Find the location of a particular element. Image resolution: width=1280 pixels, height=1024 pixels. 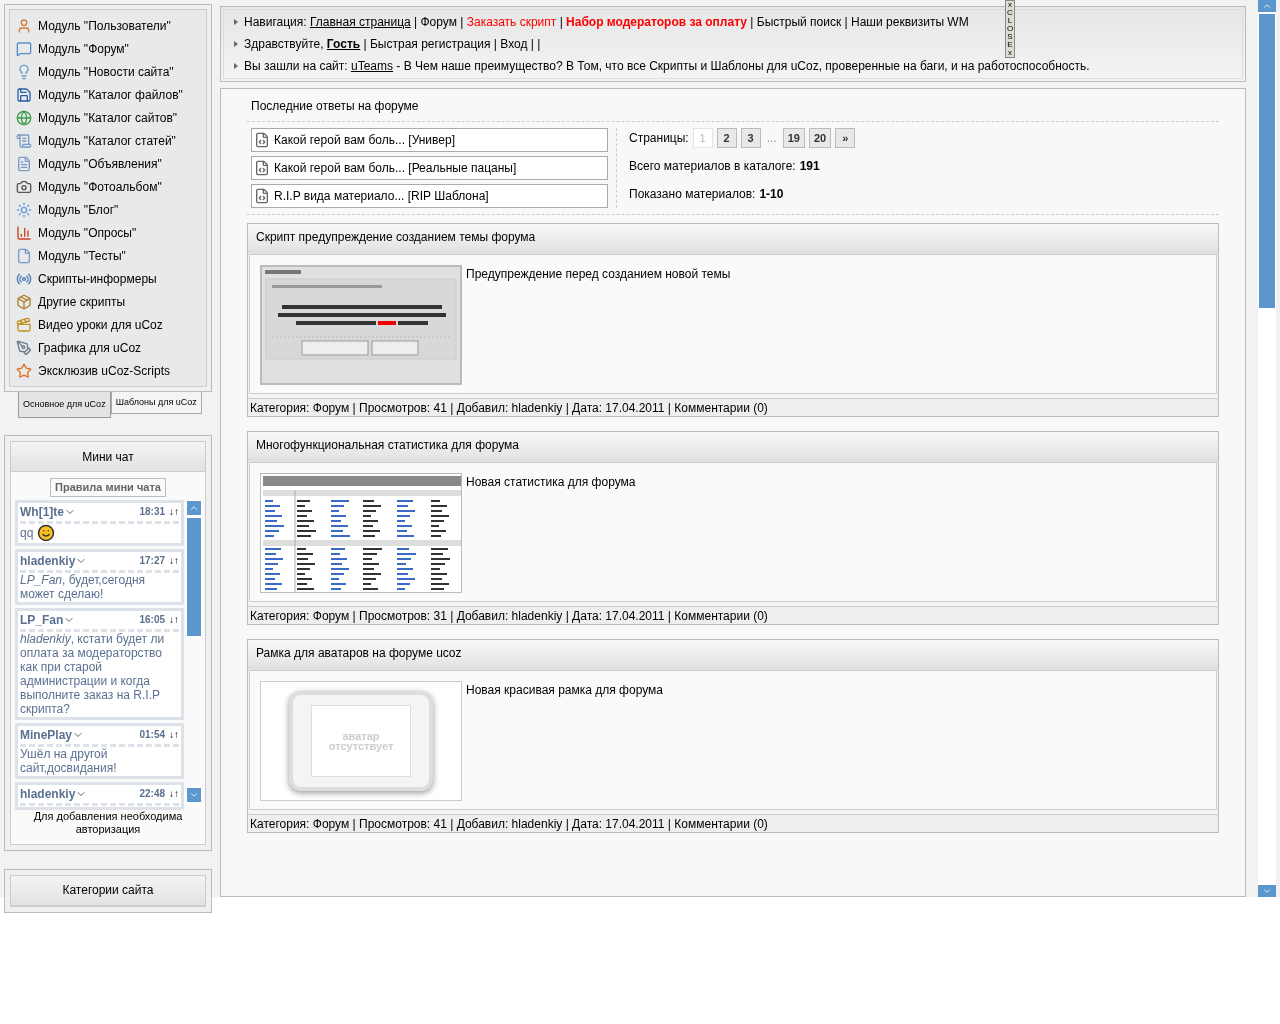

chat-message-text: LP_Fan, будет,сегодня может сделаю! is located at coordinates (83, 586).